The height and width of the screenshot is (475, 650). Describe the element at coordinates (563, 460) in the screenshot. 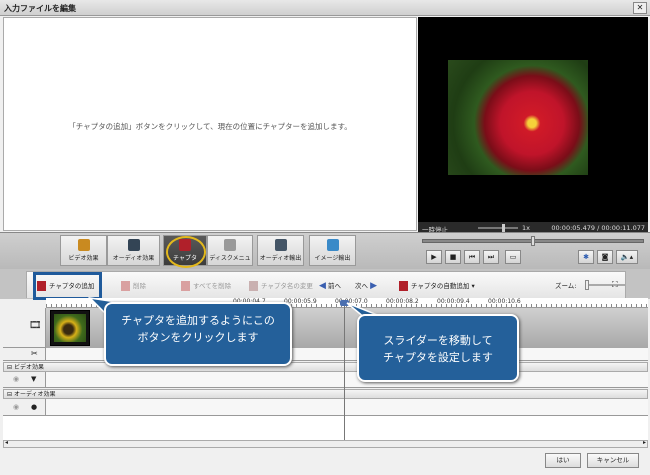

I see `ok-button: はい` at that location.